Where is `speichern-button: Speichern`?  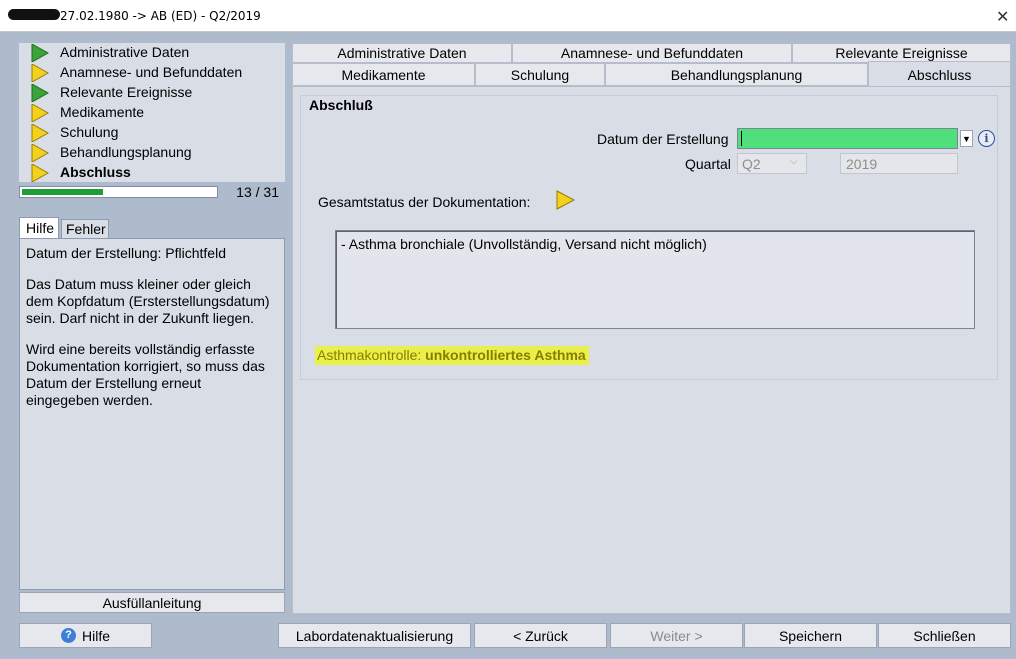
speichern-button: Speichern is located at coordinates (810, 635).